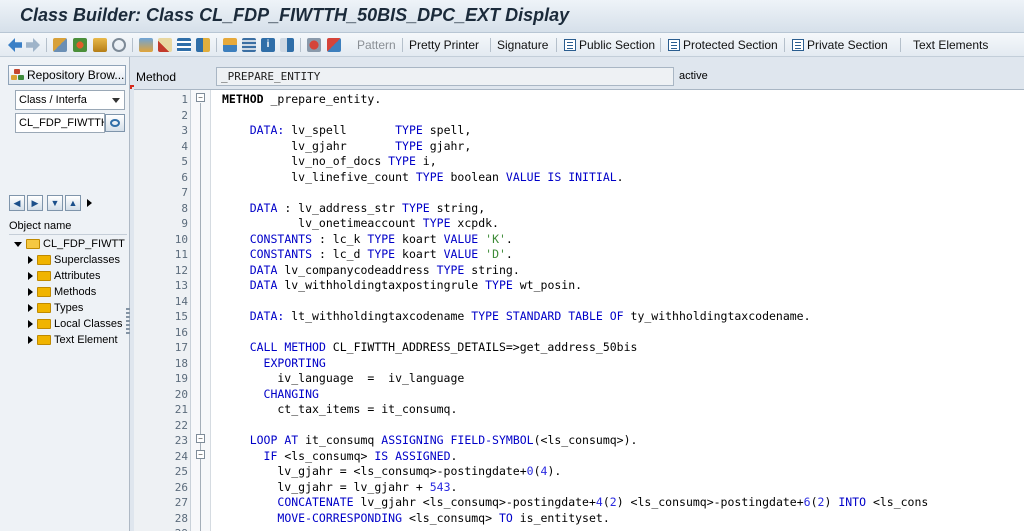 The image size is (1024, 531). What do you see at coordinates (33, 244) in the screenshot?
I see `folder-icon` at bounding box center [33, 244].